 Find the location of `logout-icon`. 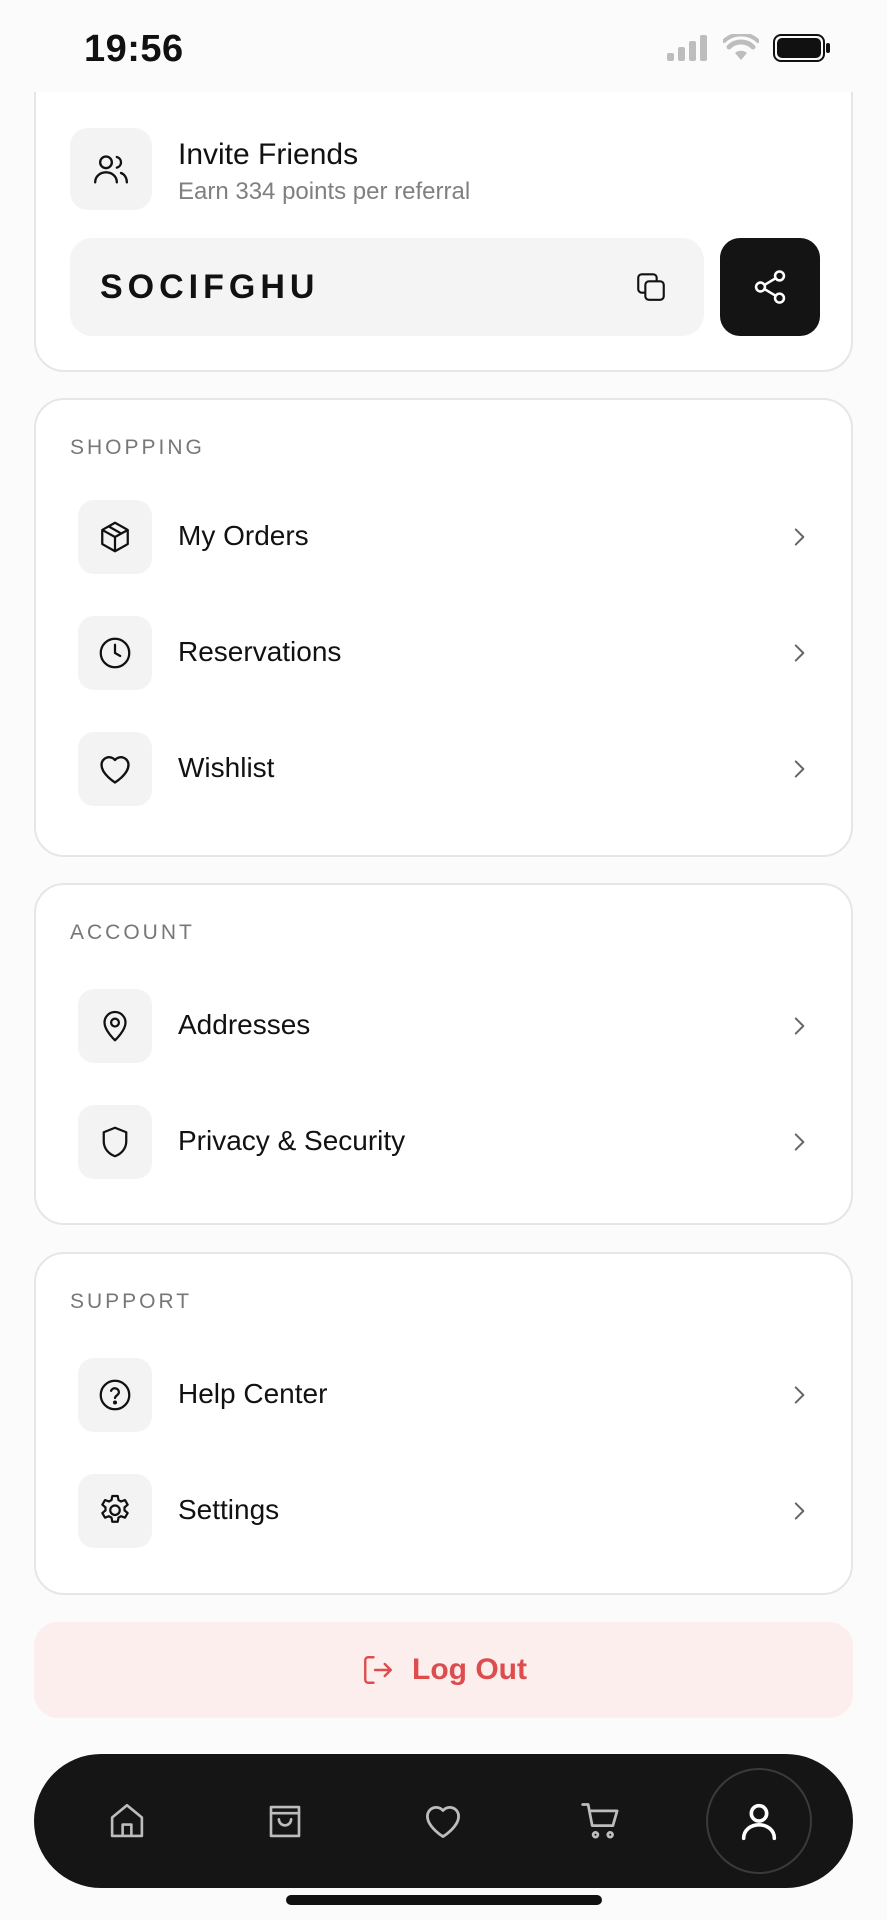

logout-icon is located at coordinates (378, 1670).